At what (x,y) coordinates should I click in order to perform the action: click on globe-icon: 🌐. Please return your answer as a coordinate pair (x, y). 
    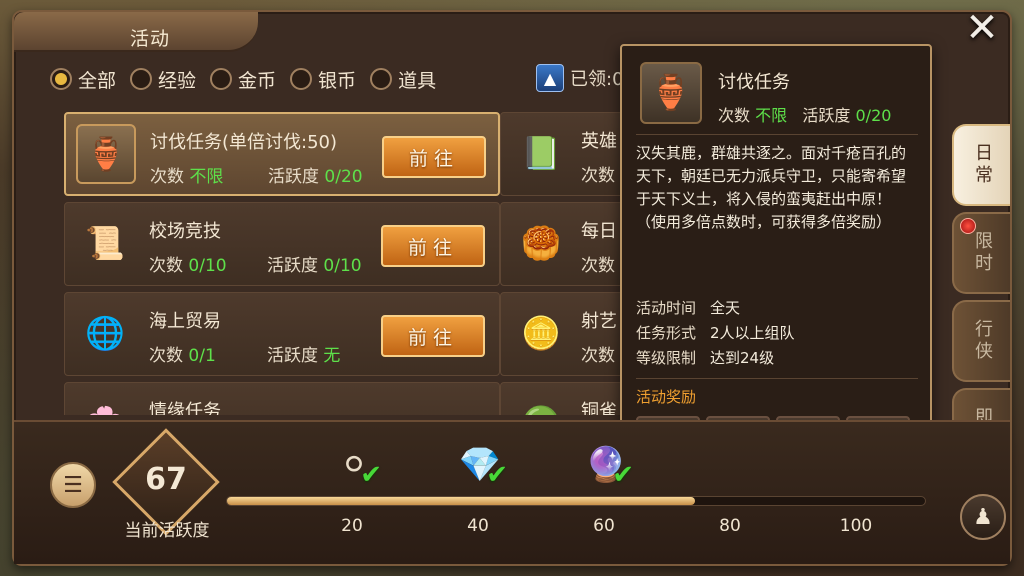
    Looking at the image, I should click on (105, 333).